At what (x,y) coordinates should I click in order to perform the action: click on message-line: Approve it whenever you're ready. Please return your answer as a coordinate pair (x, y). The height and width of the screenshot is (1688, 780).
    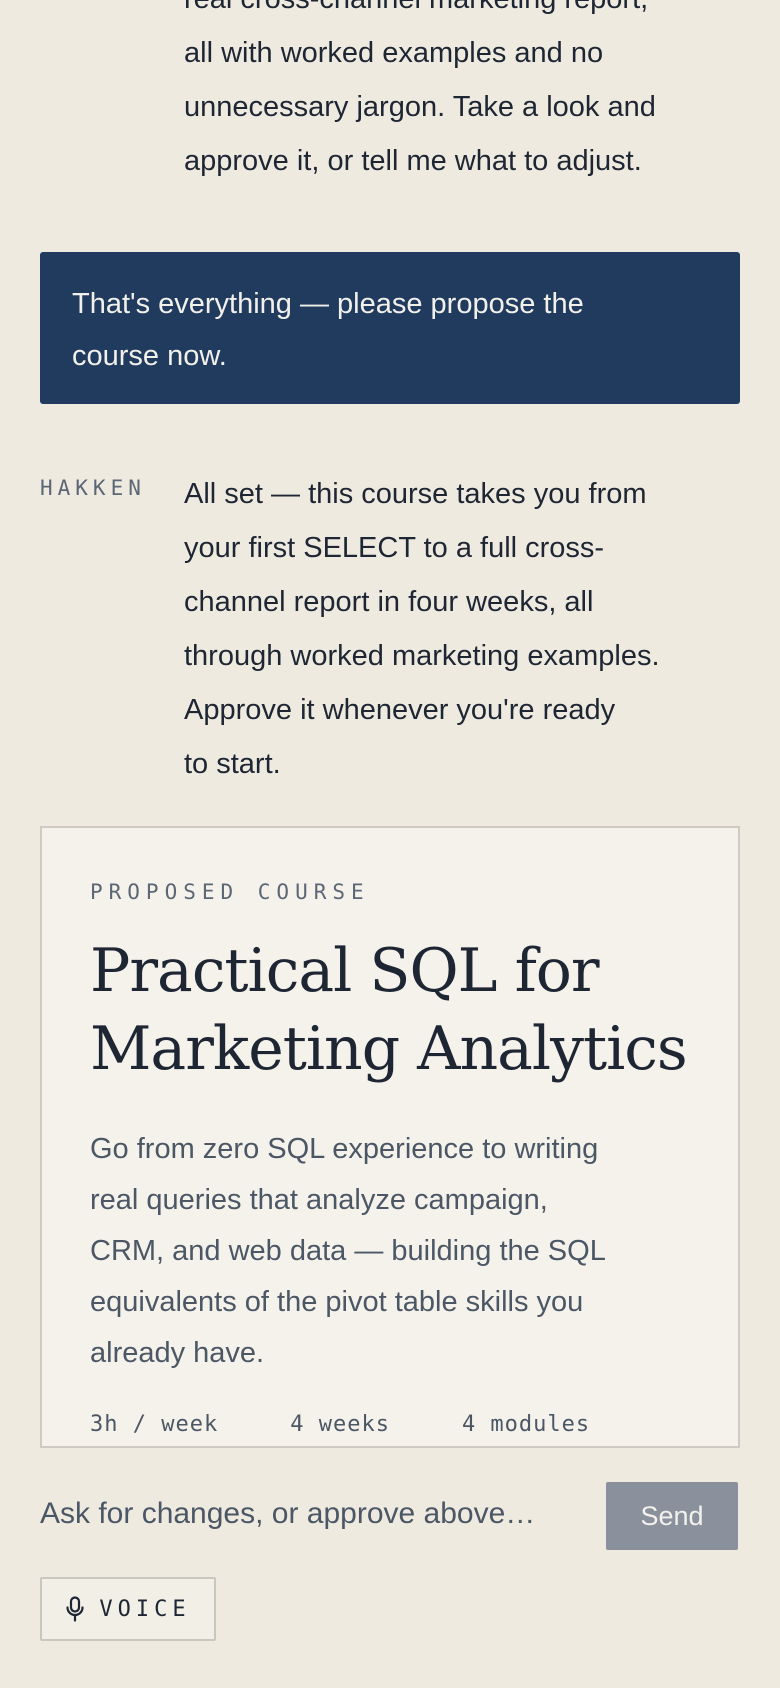
    Looking at the image, I should click on (400, 710).